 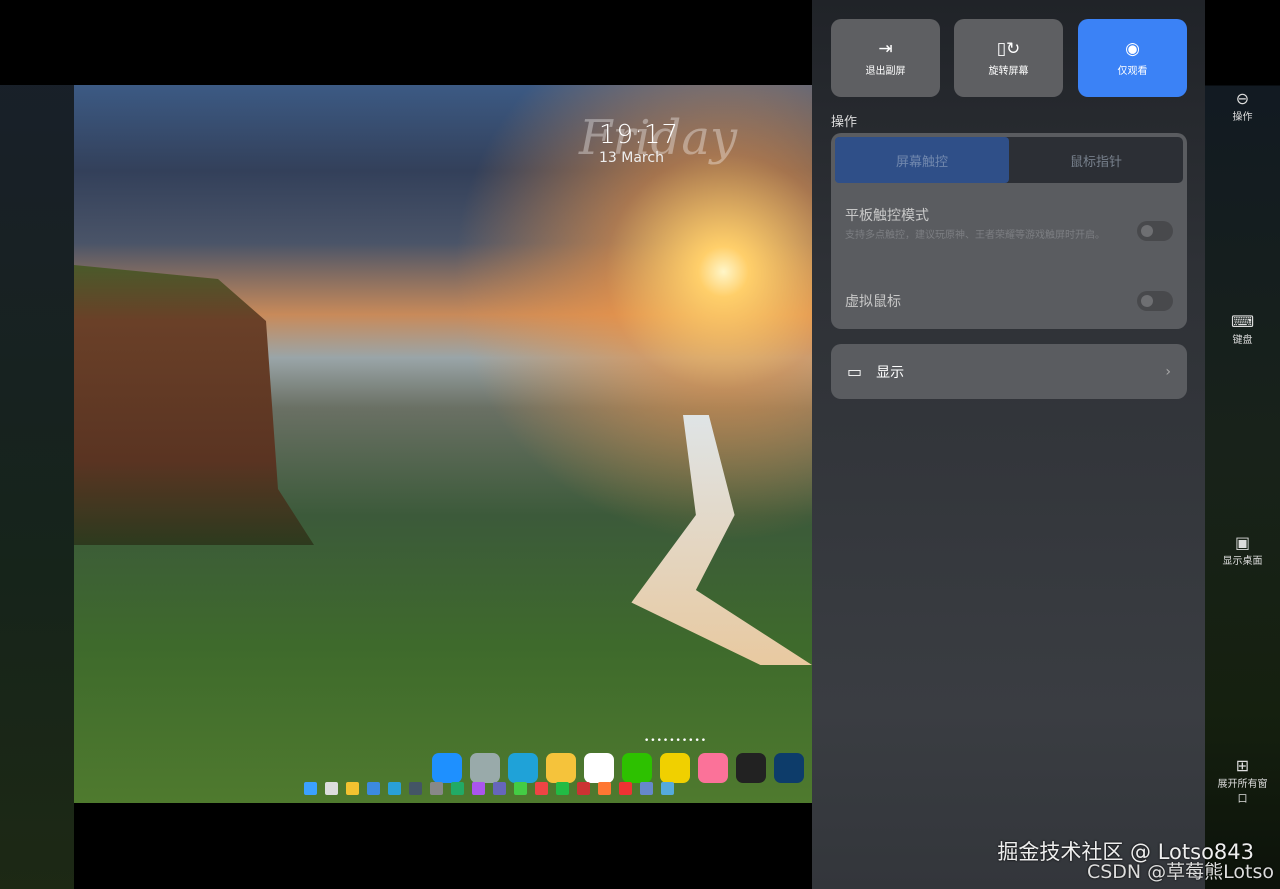 I want to click on folder-icon, so click(x=561, y=768).